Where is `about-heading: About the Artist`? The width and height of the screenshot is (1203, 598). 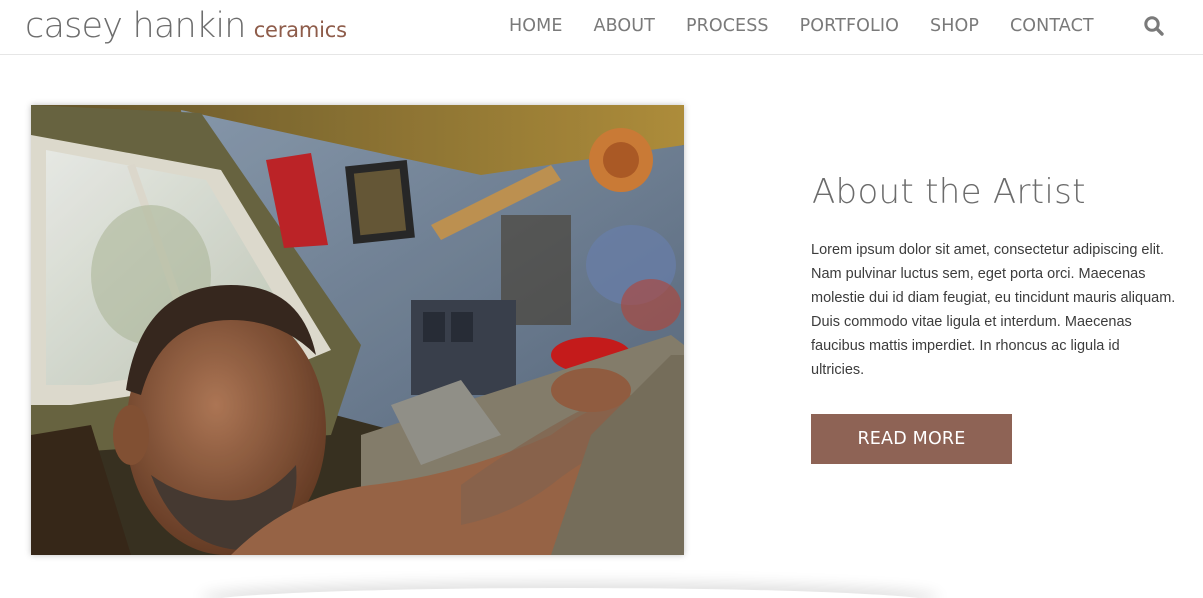 about-heading: About the Artist is located at coordinates (949, 192).